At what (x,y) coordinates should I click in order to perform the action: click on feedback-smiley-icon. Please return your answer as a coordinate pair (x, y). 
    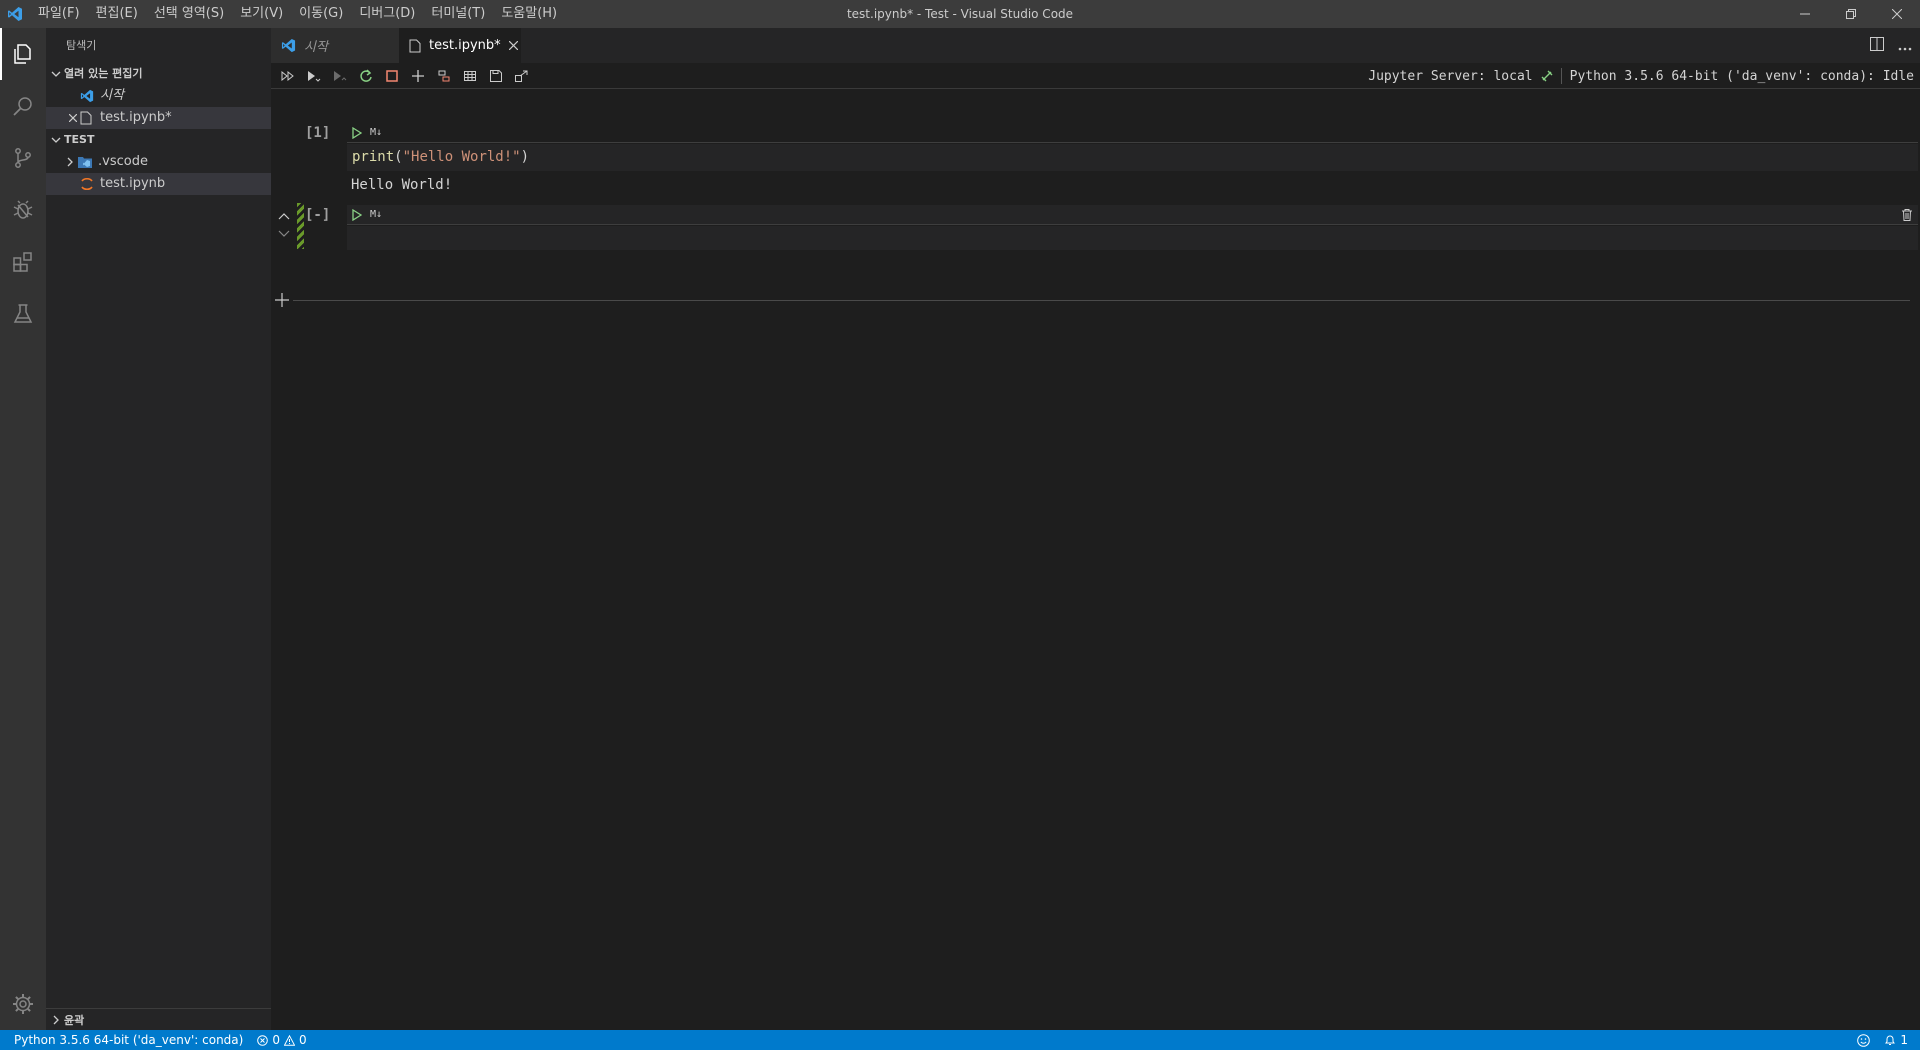
    Looking at the image, I should click on (1863, 1040).